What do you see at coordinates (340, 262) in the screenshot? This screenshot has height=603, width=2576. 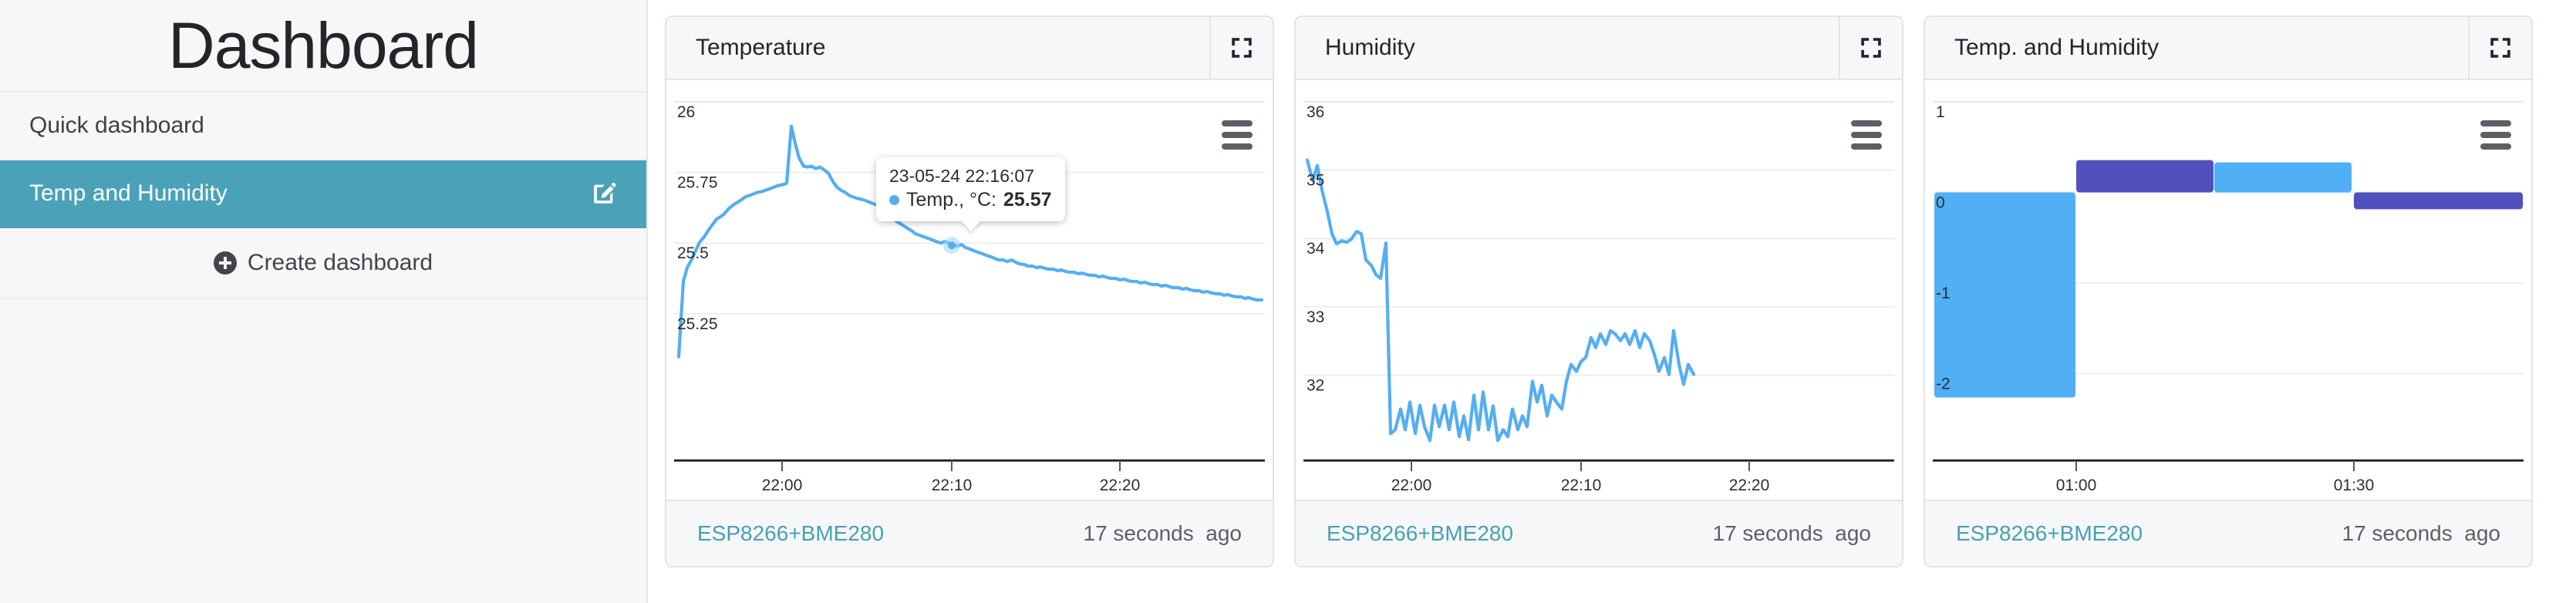 I see `create-dashboard-label: Create dashboard` at bounding box center [340, 262].